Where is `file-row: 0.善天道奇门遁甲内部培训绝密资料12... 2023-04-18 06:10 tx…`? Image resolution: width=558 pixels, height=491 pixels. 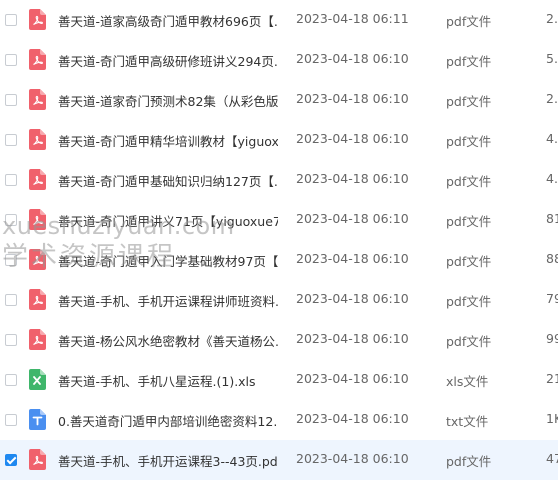
file-row: 0.善天道奇门遁甲内部培训绝密资料12... 2023-04-18 06:10 tx… is located at coordinates (279, 420).